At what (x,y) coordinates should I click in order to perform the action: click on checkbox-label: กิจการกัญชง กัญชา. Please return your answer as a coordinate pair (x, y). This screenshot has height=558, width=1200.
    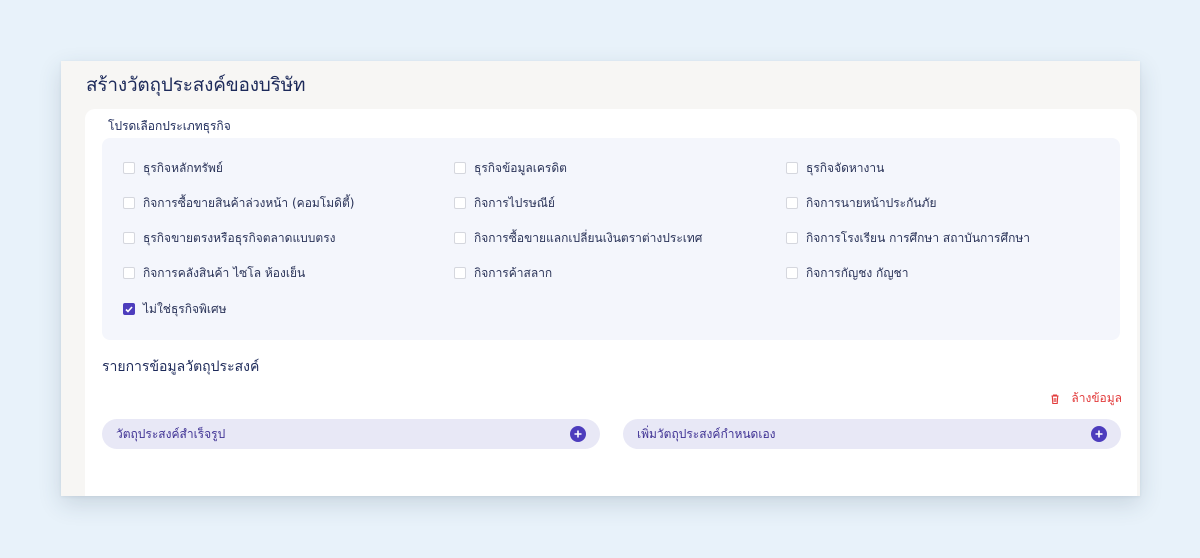
    Looking at the image, I should click on (857, 272).